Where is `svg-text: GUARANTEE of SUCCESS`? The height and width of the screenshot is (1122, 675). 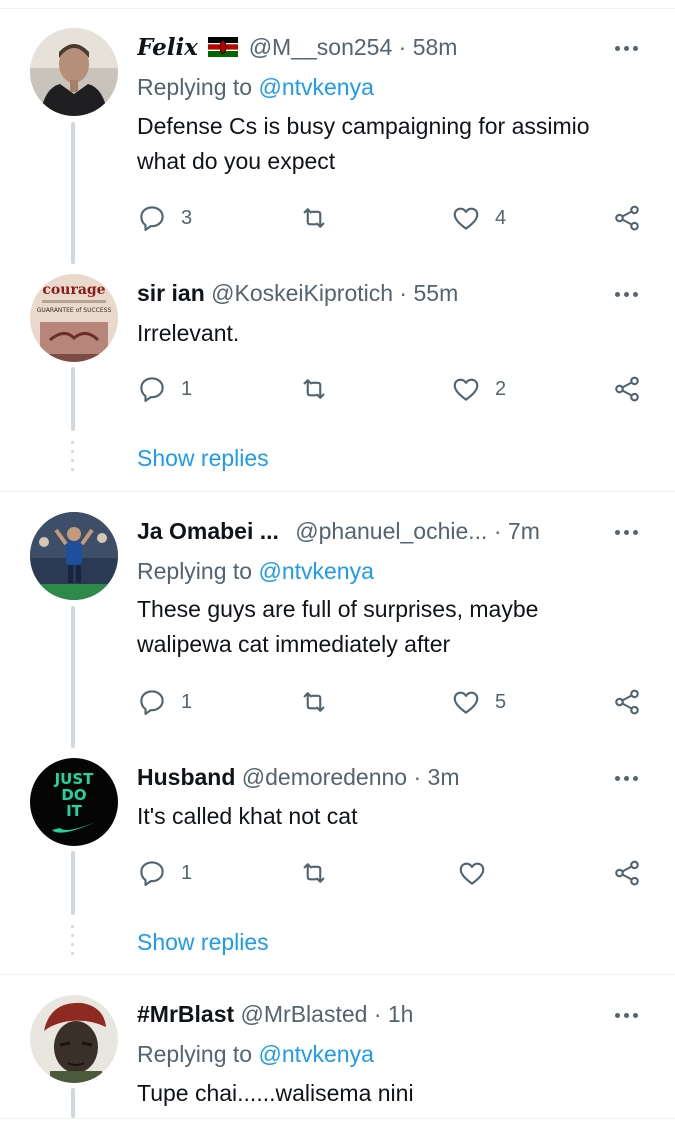
svg-text: GUARANTEE of SUCCESS is located at coordinates (74, 310).